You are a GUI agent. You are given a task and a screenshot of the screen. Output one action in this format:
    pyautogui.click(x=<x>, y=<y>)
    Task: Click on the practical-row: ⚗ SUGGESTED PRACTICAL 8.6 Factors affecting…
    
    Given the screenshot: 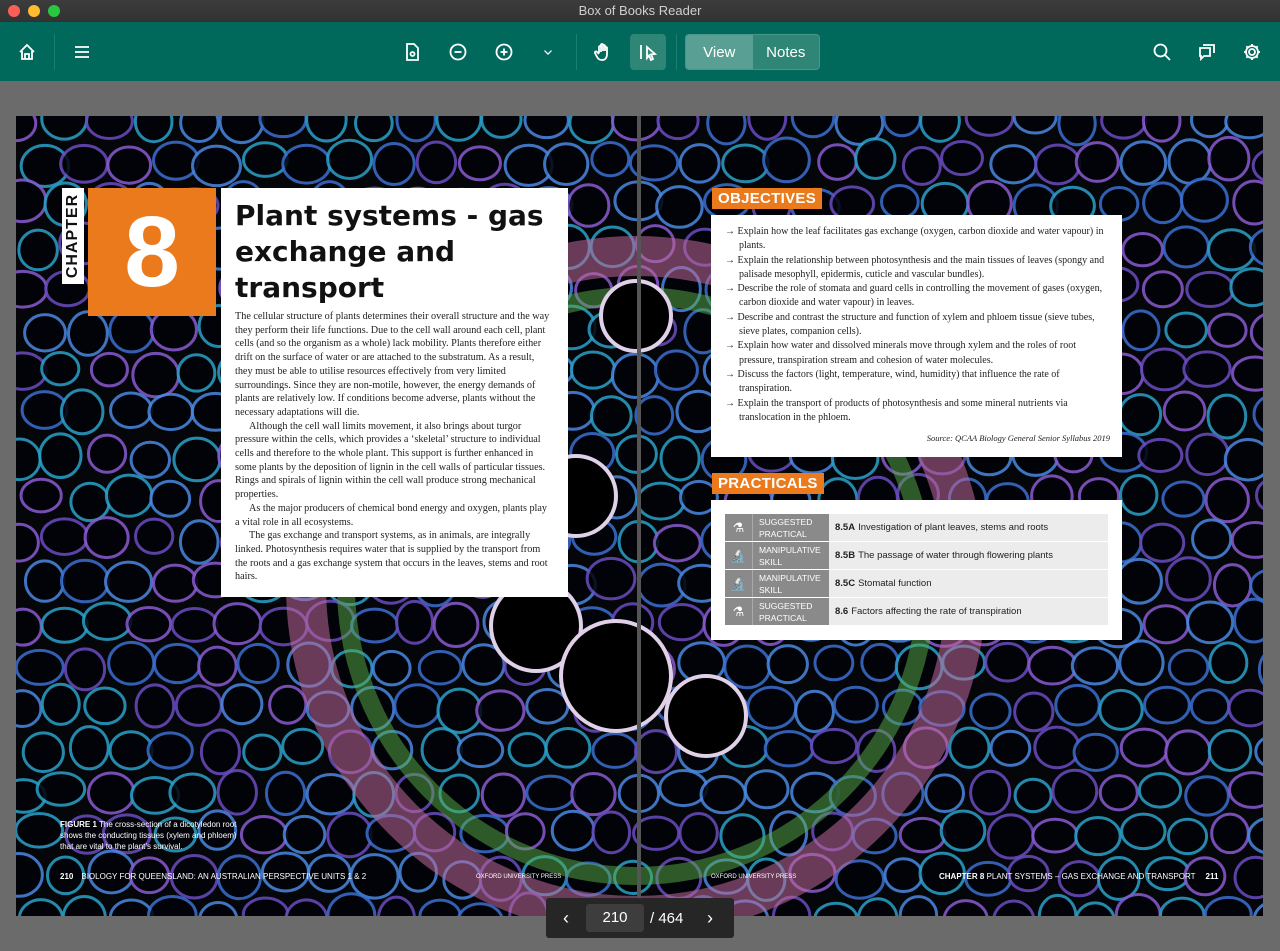 What is the action you would take?
    pyautogui.click(x=916, y=612)
    